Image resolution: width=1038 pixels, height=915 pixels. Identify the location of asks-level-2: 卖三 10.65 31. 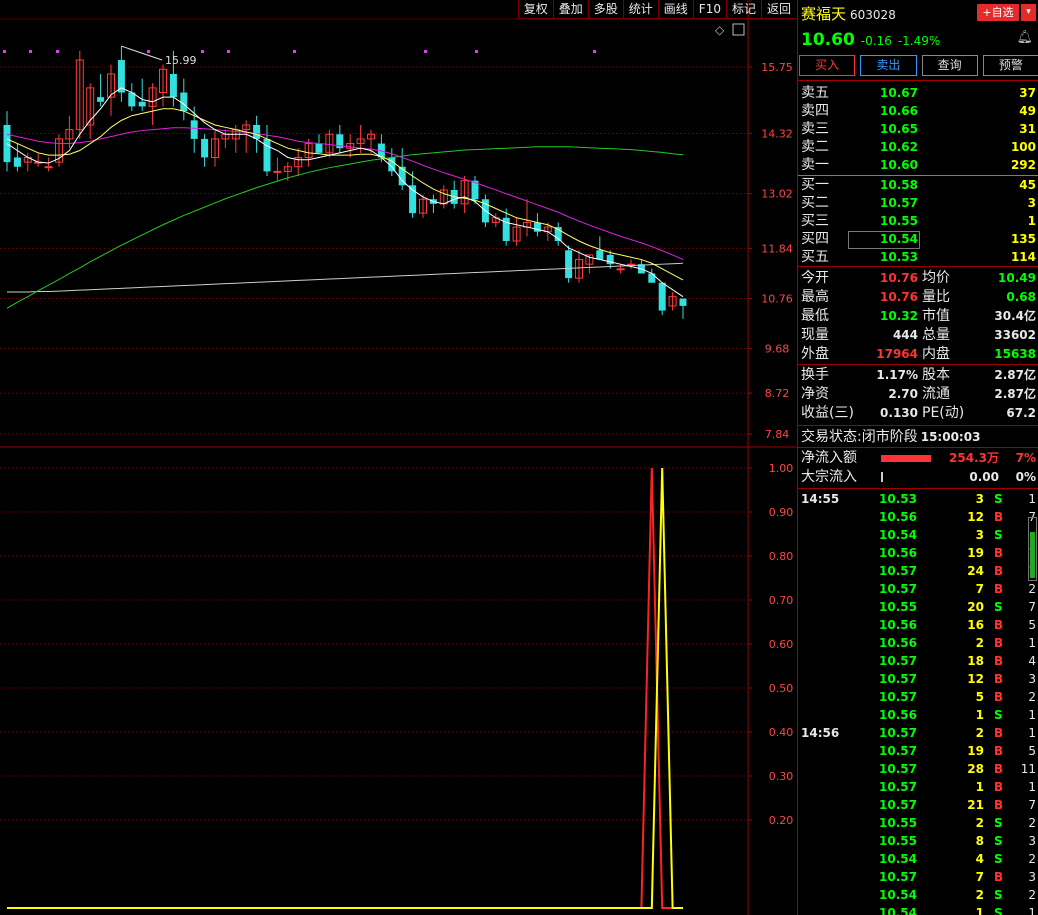
(918, 129).